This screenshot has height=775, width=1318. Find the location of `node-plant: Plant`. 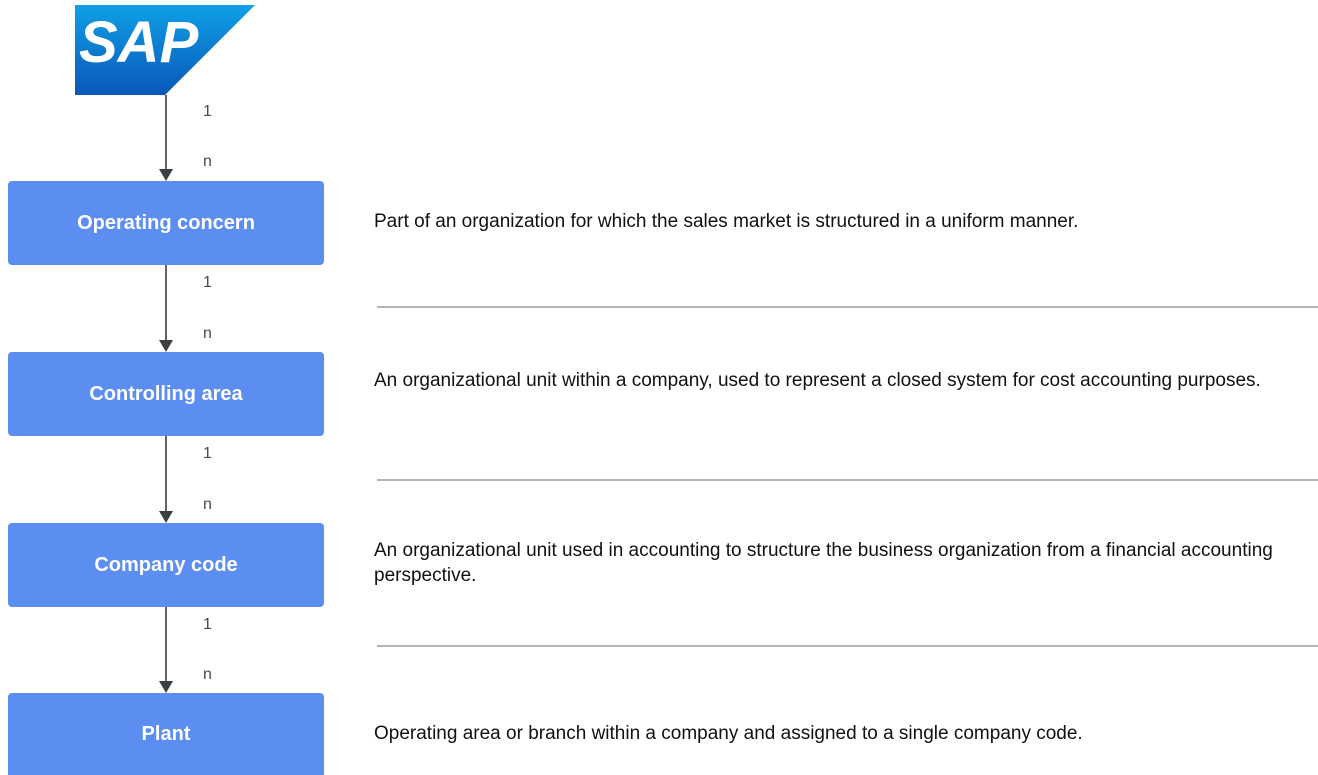

node-plant: Plant is located at coordinates (166, 734).